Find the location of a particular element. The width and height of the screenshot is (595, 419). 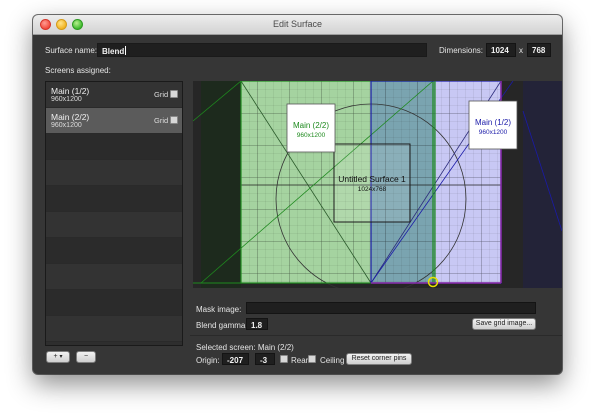

height-field: 768 is located at coordinates (539, 50).